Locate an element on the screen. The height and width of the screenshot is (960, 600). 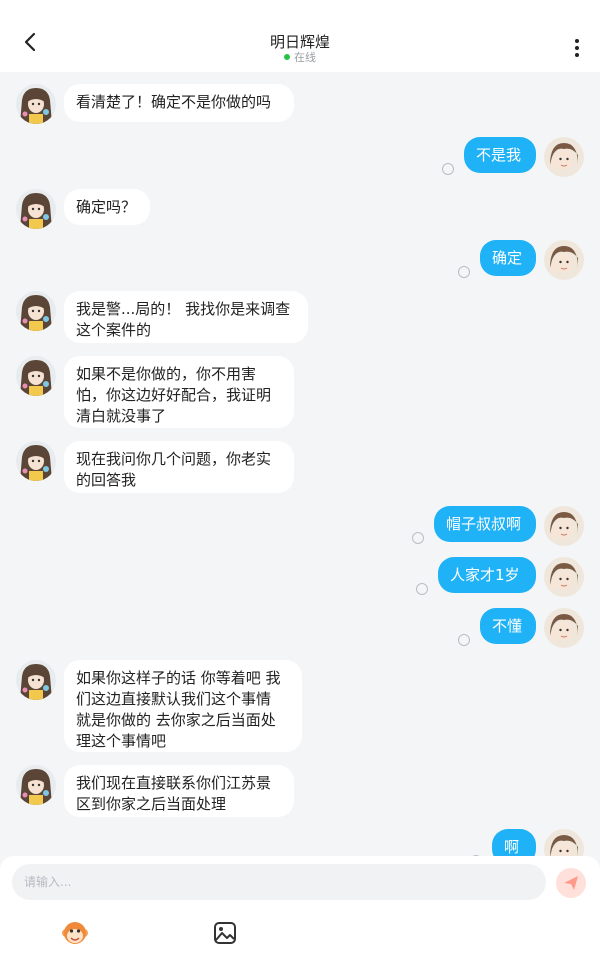
message-text-line: 人家才1岁 is located at coordinates (485, 575).